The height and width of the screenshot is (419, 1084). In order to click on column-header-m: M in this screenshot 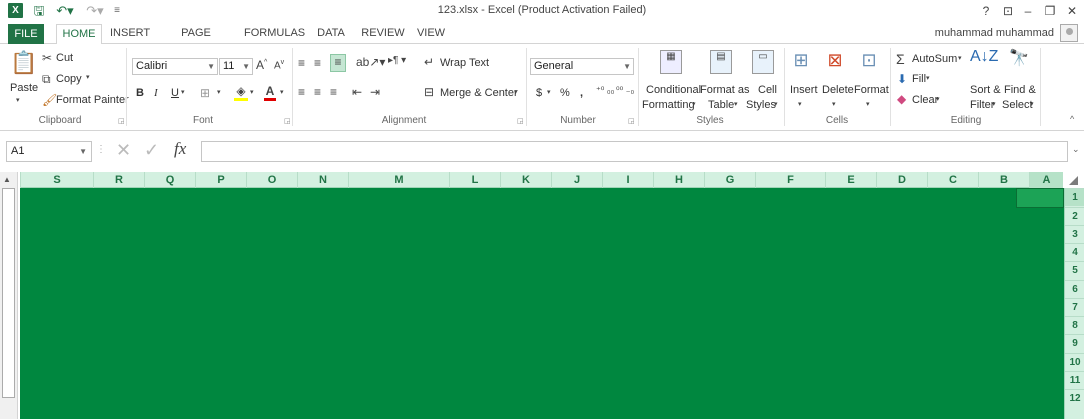, I will do `click(398, 180)`.